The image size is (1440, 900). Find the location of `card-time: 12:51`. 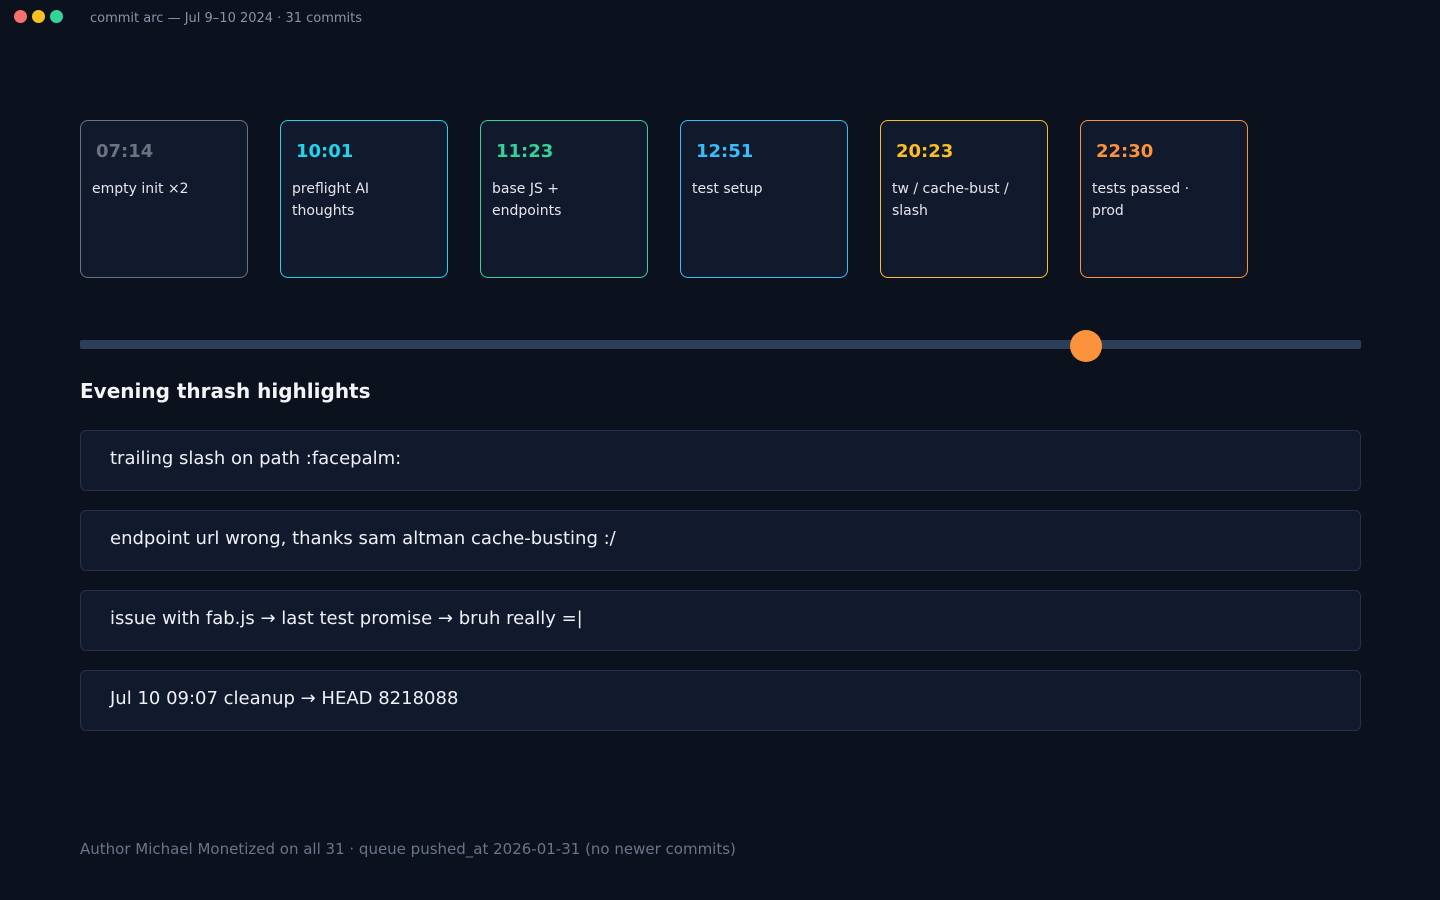

card-time: 12:51 is located at coordinates (725, 151).